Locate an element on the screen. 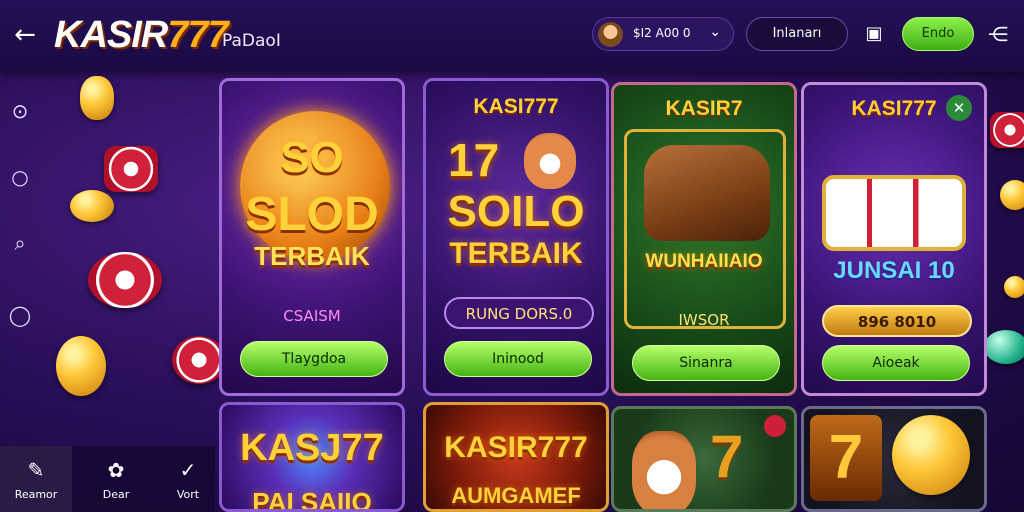  back-arrow-icon: ← is located at coordinates (25, 35).